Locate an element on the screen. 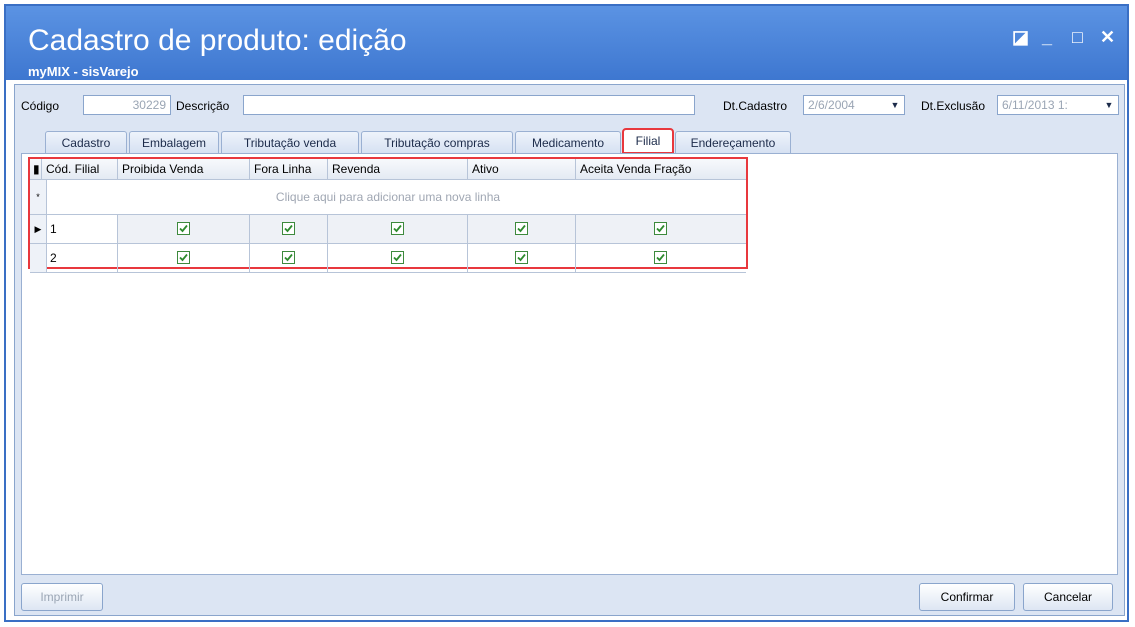 This screenshot has height=627, width=1135. confirmar-button: Confirmar is located at coordinates (967, 597).